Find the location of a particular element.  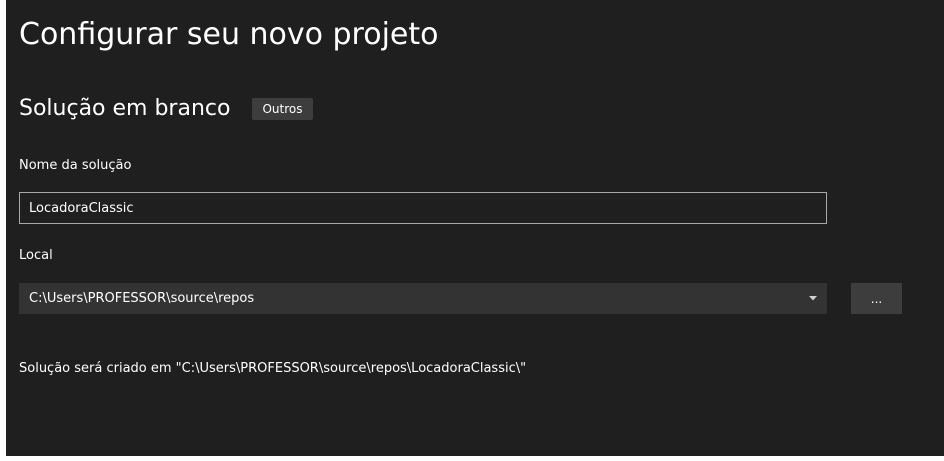

template-tag-badge: Outros is located at coordinates (282, 109).